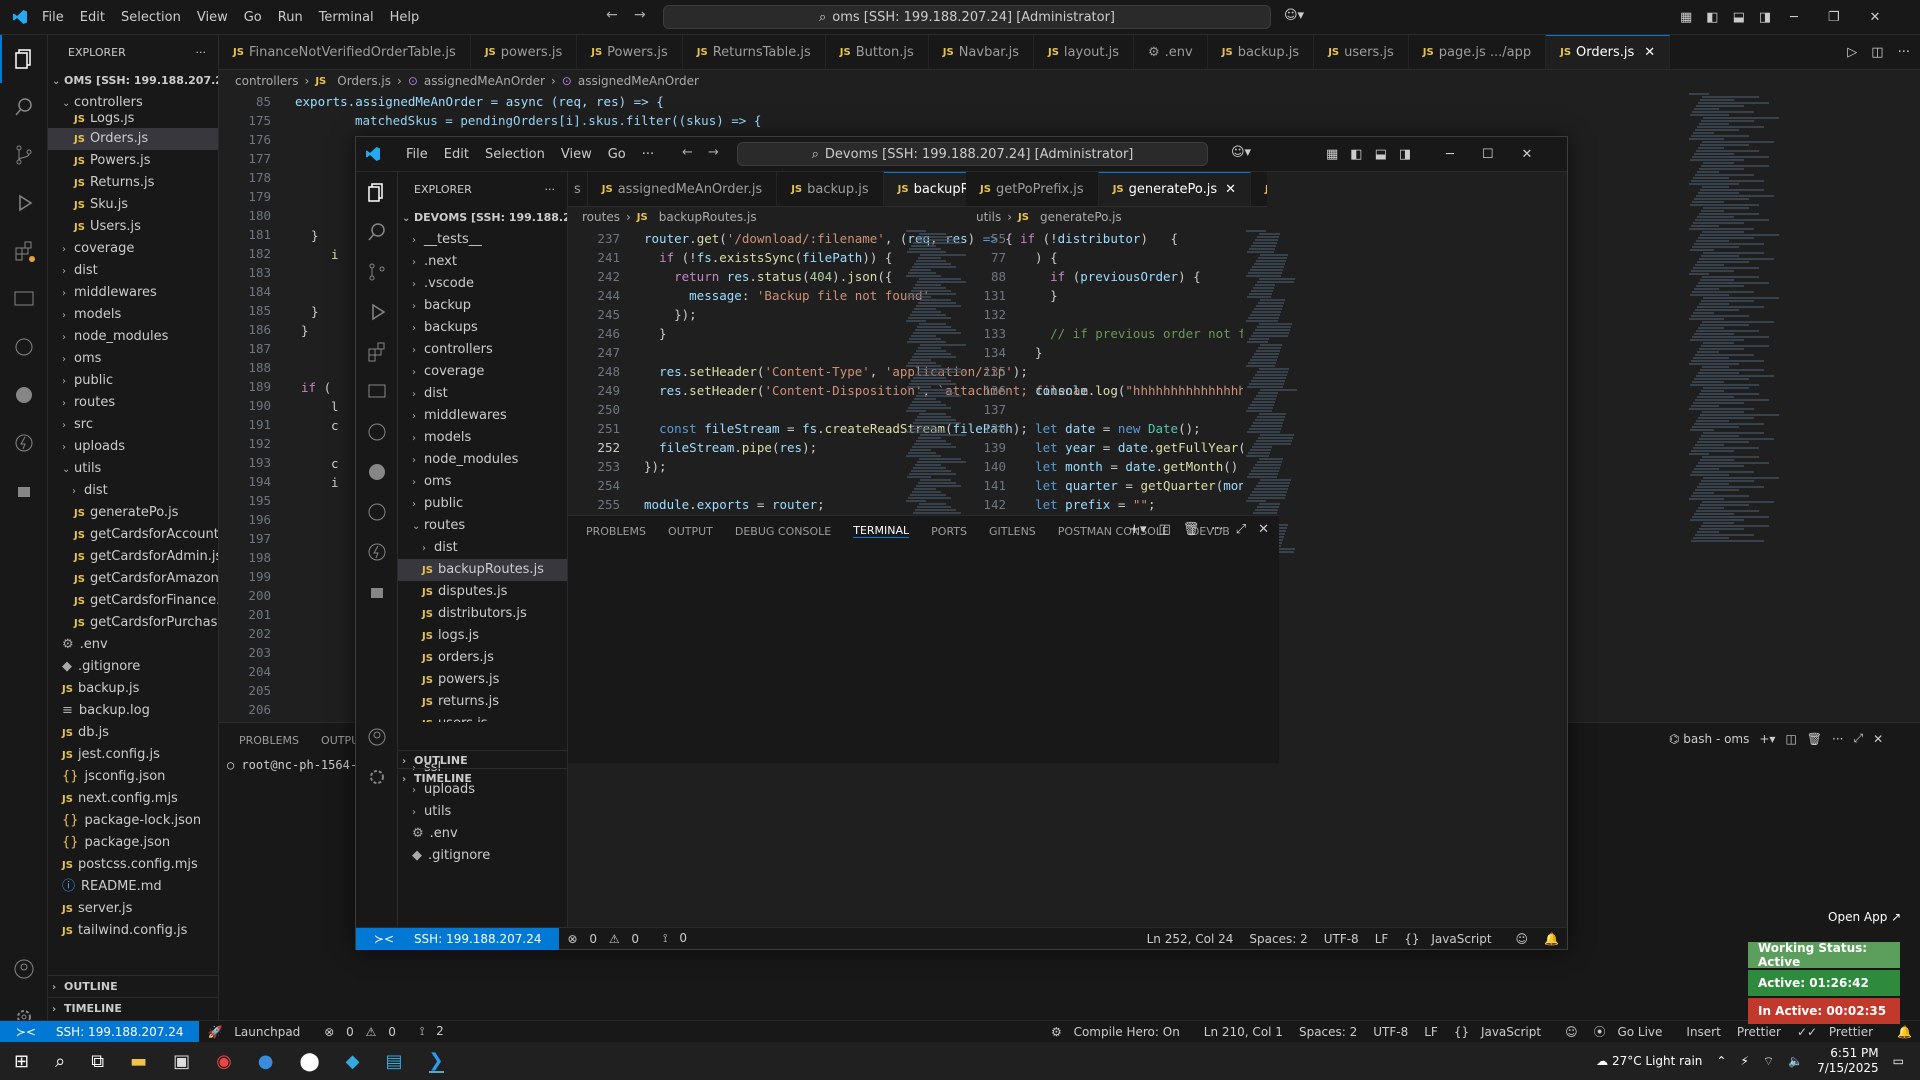 The height and width of the screenshot is (1080, 1920). What do you see at coordinates (1405, 154) in the screenshot?
I see `toggle-secondary-icon: ◨` at bounding box center [1405, 154].